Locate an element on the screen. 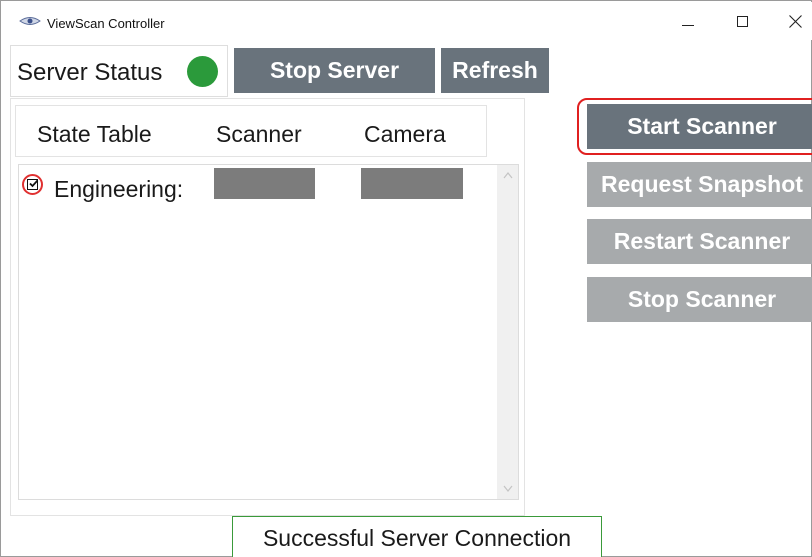 The width and height of the screenshot is (812, 557). checkmark-icon is located at coordinates (34, 183).